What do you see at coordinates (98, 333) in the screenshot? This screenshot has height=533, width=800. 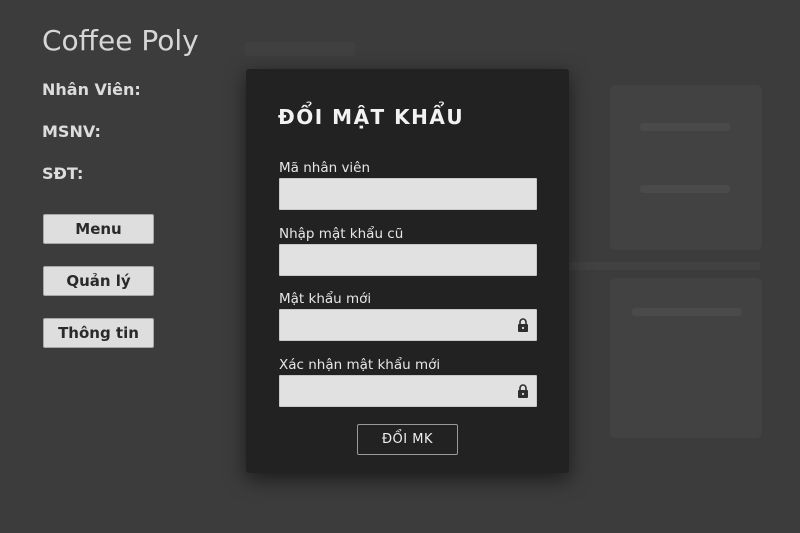 I see `info-button: Thông tin` at bounding box center [98, 333].